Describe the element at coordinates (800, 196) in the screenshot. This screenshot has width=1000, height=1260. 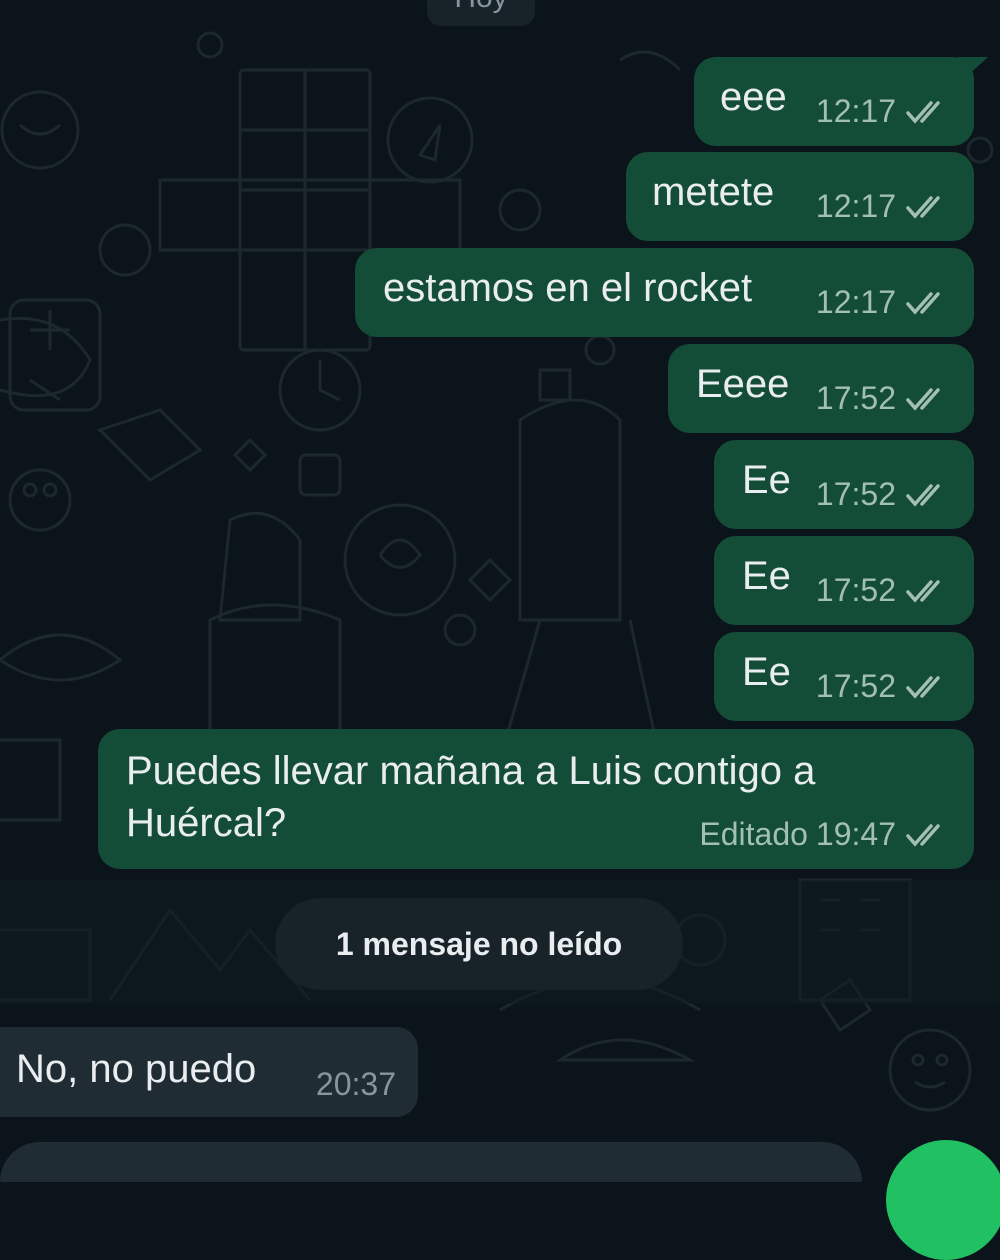
I see `outgoing-message: metete 12:17` at that location.